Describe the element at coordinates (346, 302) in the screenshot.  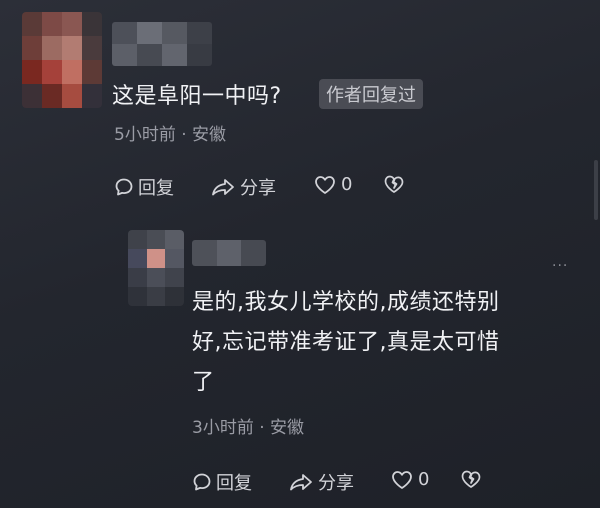
I see `reply-text-line-1: 是的,我女儿学校的,成绩还特别` at that location.